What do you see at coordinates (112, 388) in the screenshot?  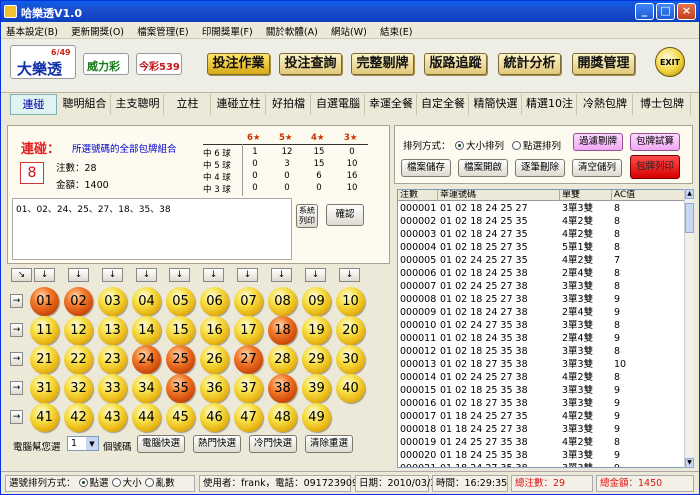 I see `number-ball: 33` at bounding box center [112, 388].